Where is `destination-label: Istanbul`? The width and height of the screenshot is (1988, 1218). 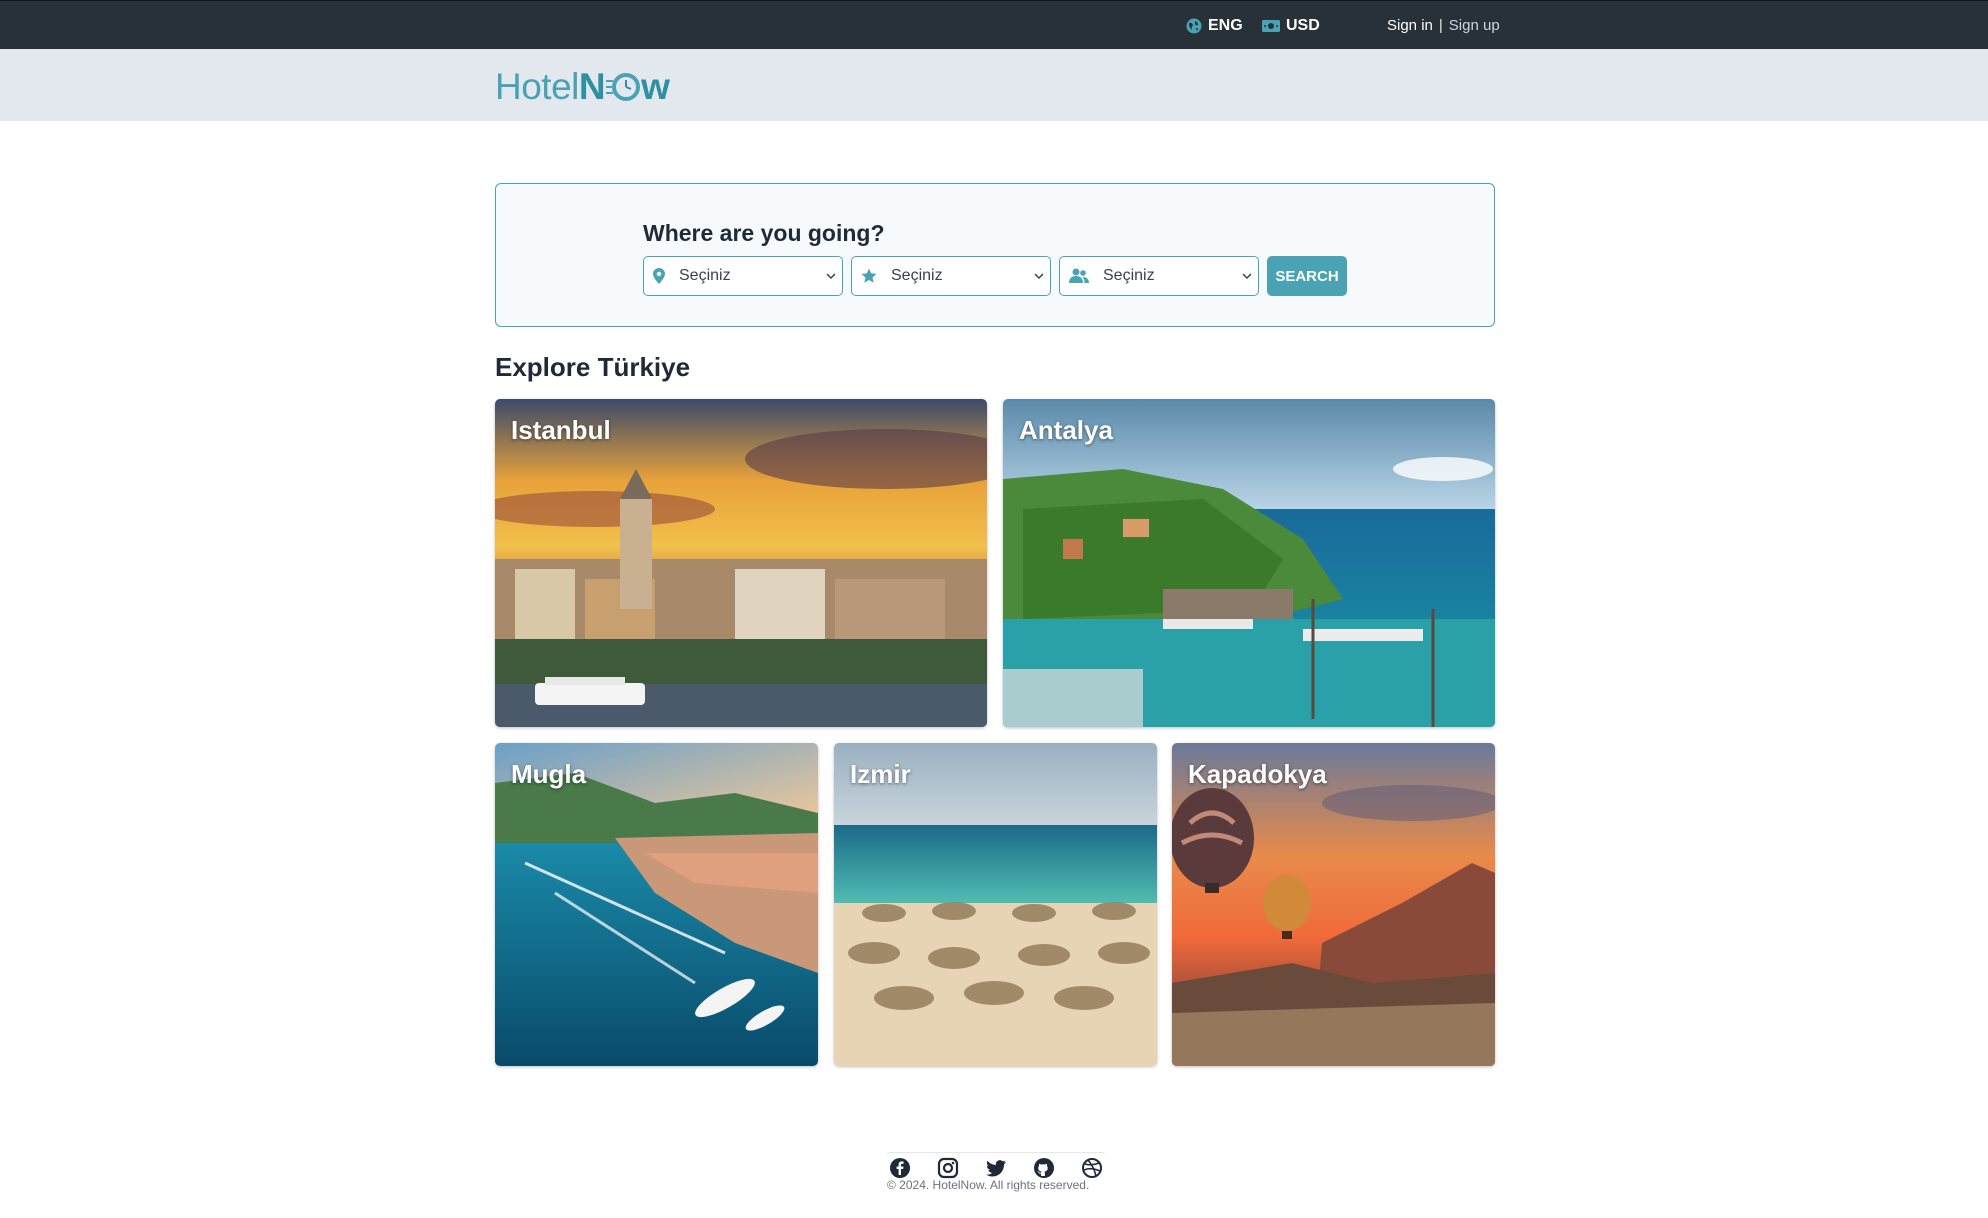
destination-label: Istanbul is located at coordinates (561, 430).